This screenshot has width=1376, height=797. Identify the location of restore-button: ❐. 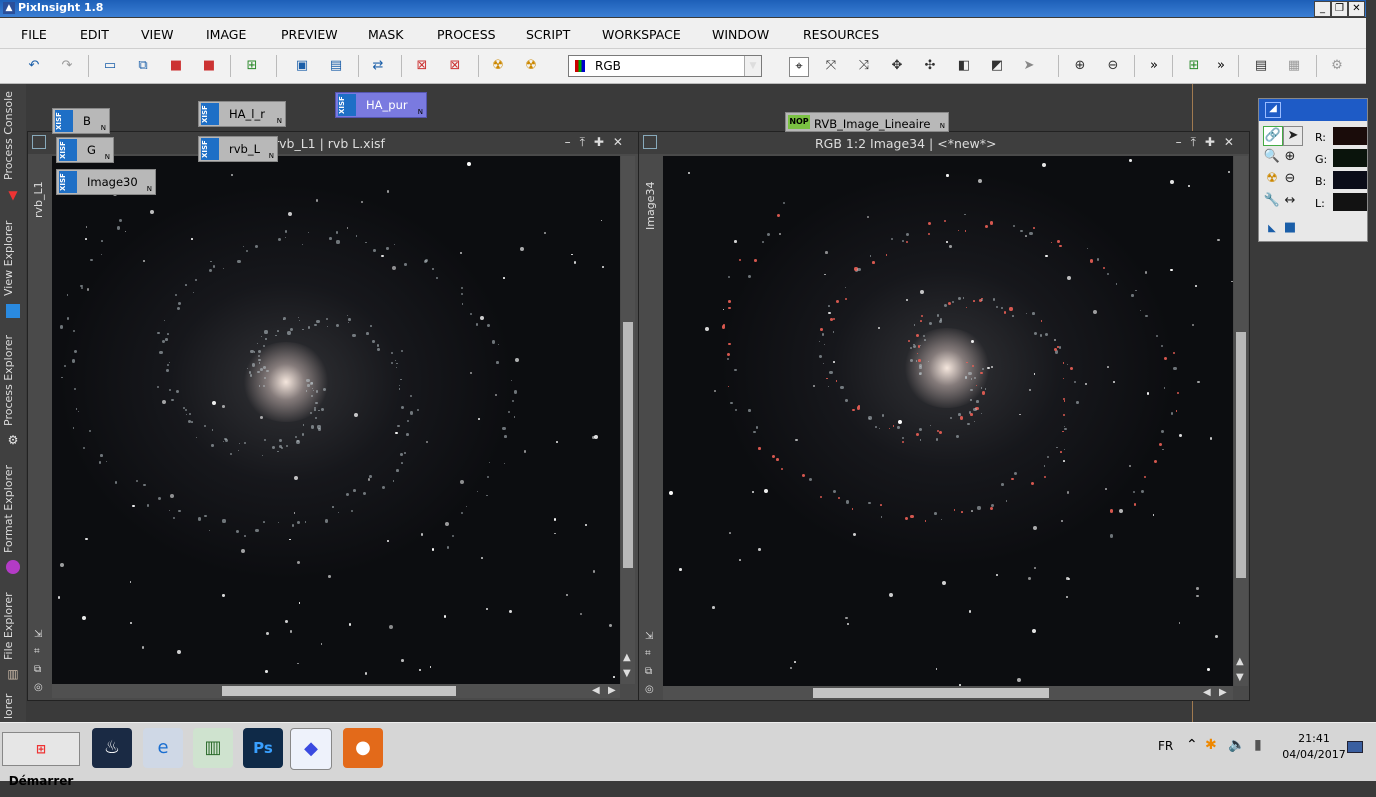
(1339, 9).